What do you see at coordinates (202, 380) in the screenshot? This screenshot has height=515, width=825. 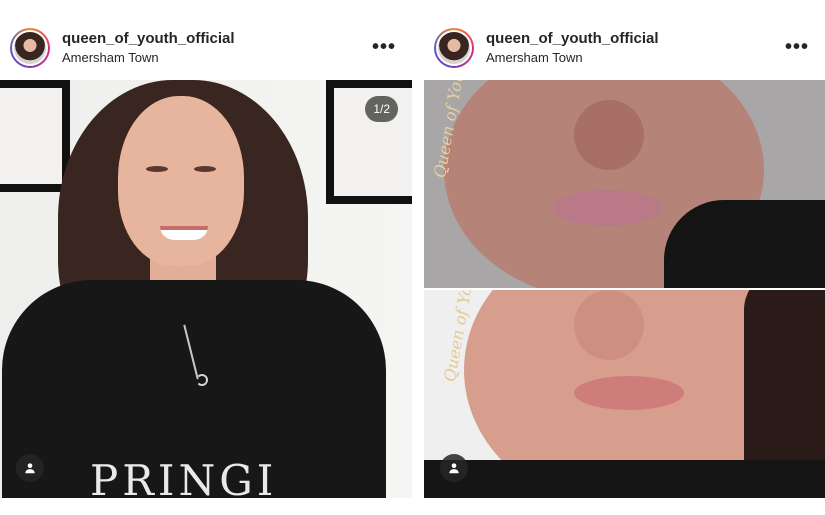 I see `moon-pendant` at bounding box center [202, 380].